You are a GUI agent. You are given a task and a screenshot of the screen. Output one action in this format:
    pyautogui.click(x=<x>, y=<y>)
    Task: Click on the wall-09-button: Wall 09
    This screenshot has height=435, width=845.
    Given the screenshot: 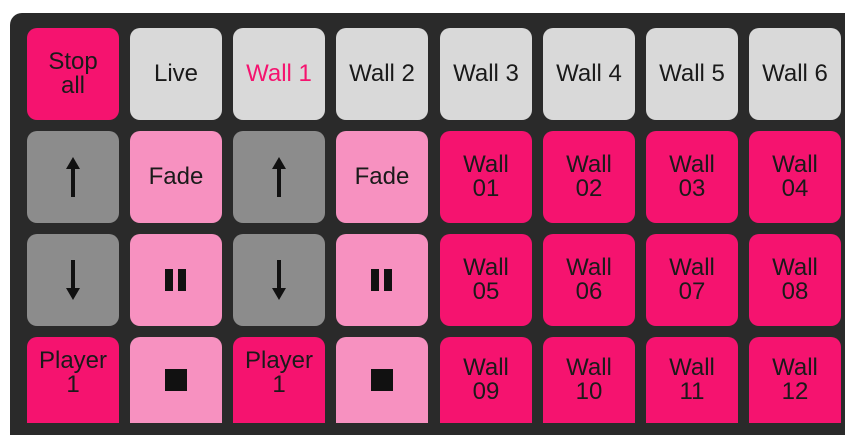 What is the action you would take?
    pyautogui.click(x=486, y=380)
    